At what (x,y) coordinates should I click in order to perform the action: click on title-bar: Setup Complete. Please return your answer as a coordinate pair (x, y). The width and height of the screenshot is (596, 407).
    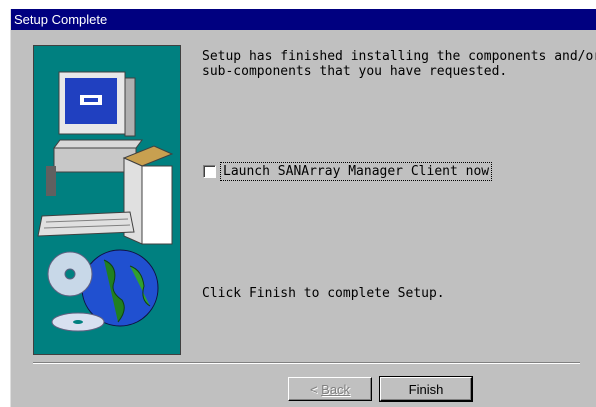
    Looking at the image, I should click on (303, 19).